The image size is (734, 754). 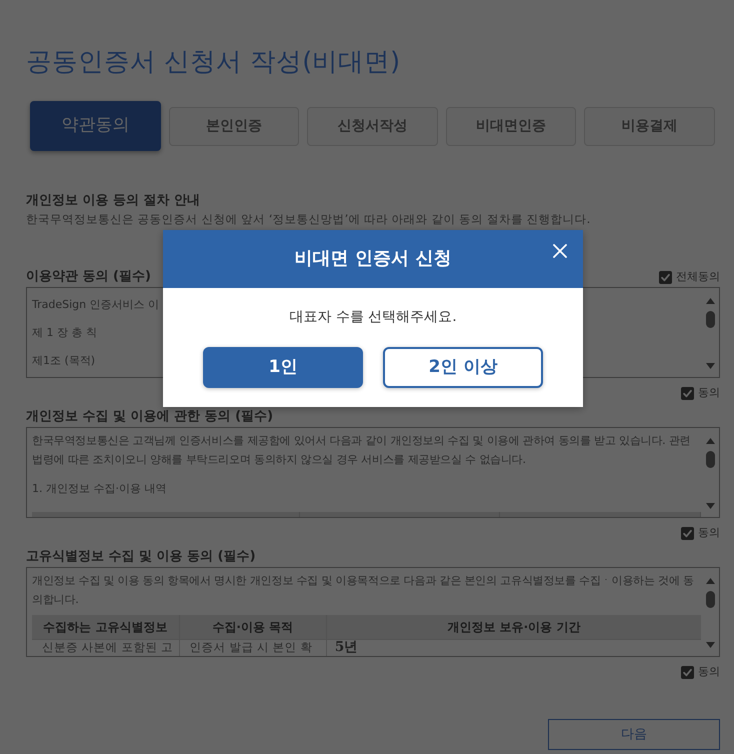 I want to click on paragraph: 개인정보 수집 및 이용 동의 항목에서 명시한 개인정보 수집 및 이용목적으로 다음과 같은 본인의 고유식별정보를 수집ㆍ이용하는 것에 동의합니다., so click(x=363, y=590).